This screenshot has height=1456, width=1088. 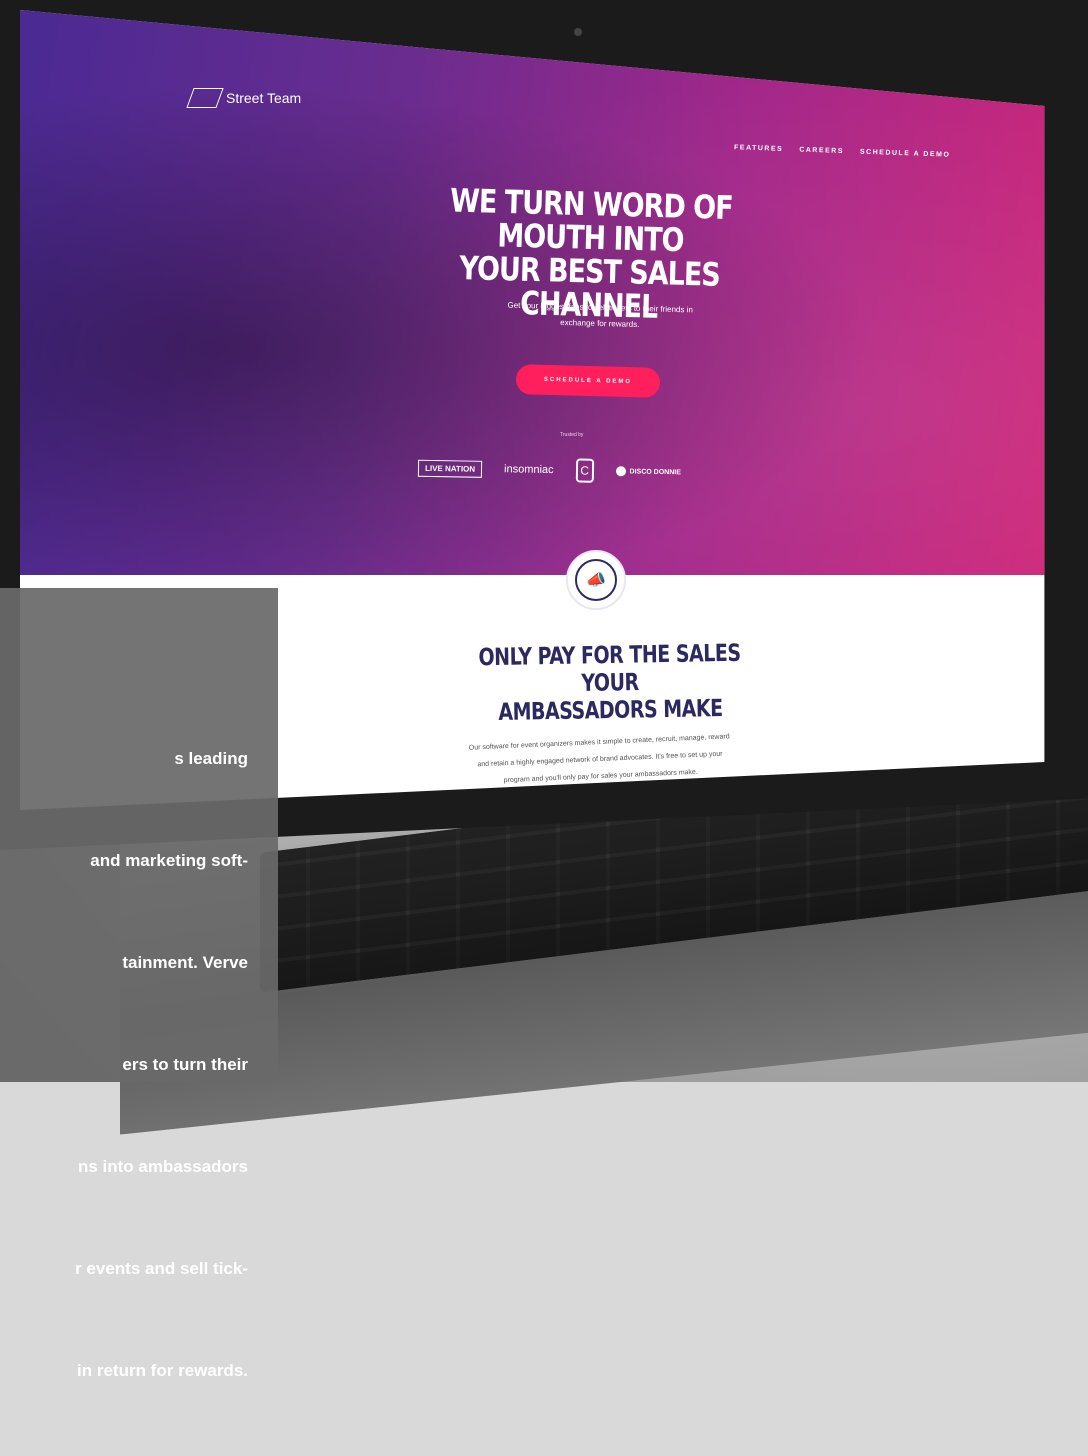 I want to click on trusted-by-label: Trusted by, so click(x=572, y=435).